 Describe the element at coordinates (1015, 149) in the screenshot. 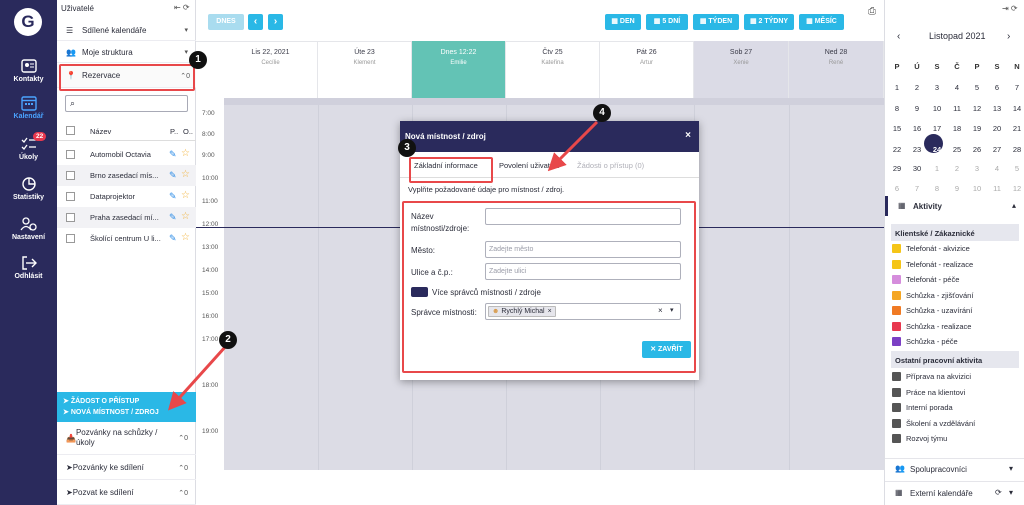

I see `mini-calendar-day: 28` at that location.